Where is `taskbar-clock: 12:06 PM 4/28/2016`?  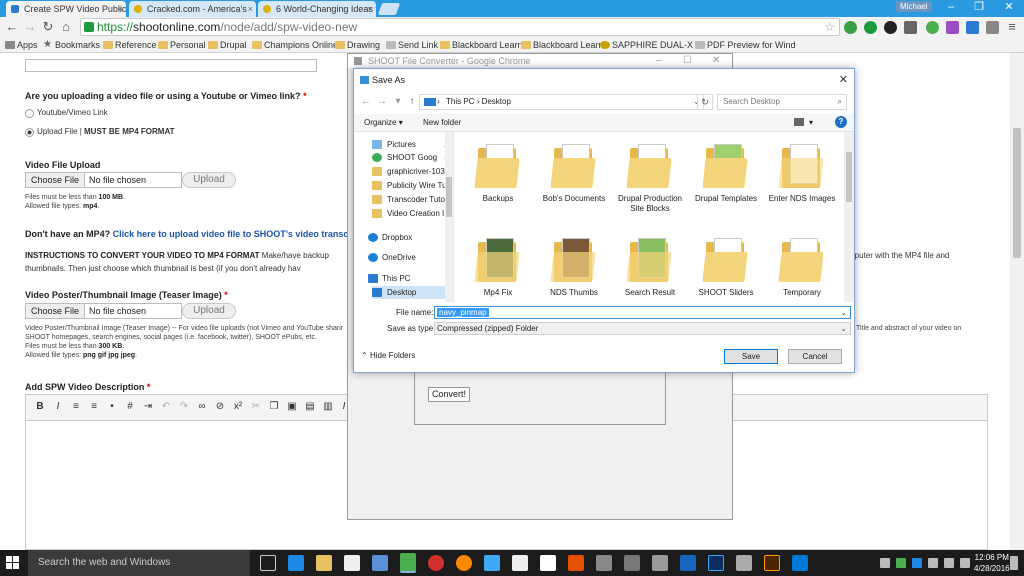 taskbar-clock: 12:06 PM 4/28/2016 is located at coordinates (992, 563).